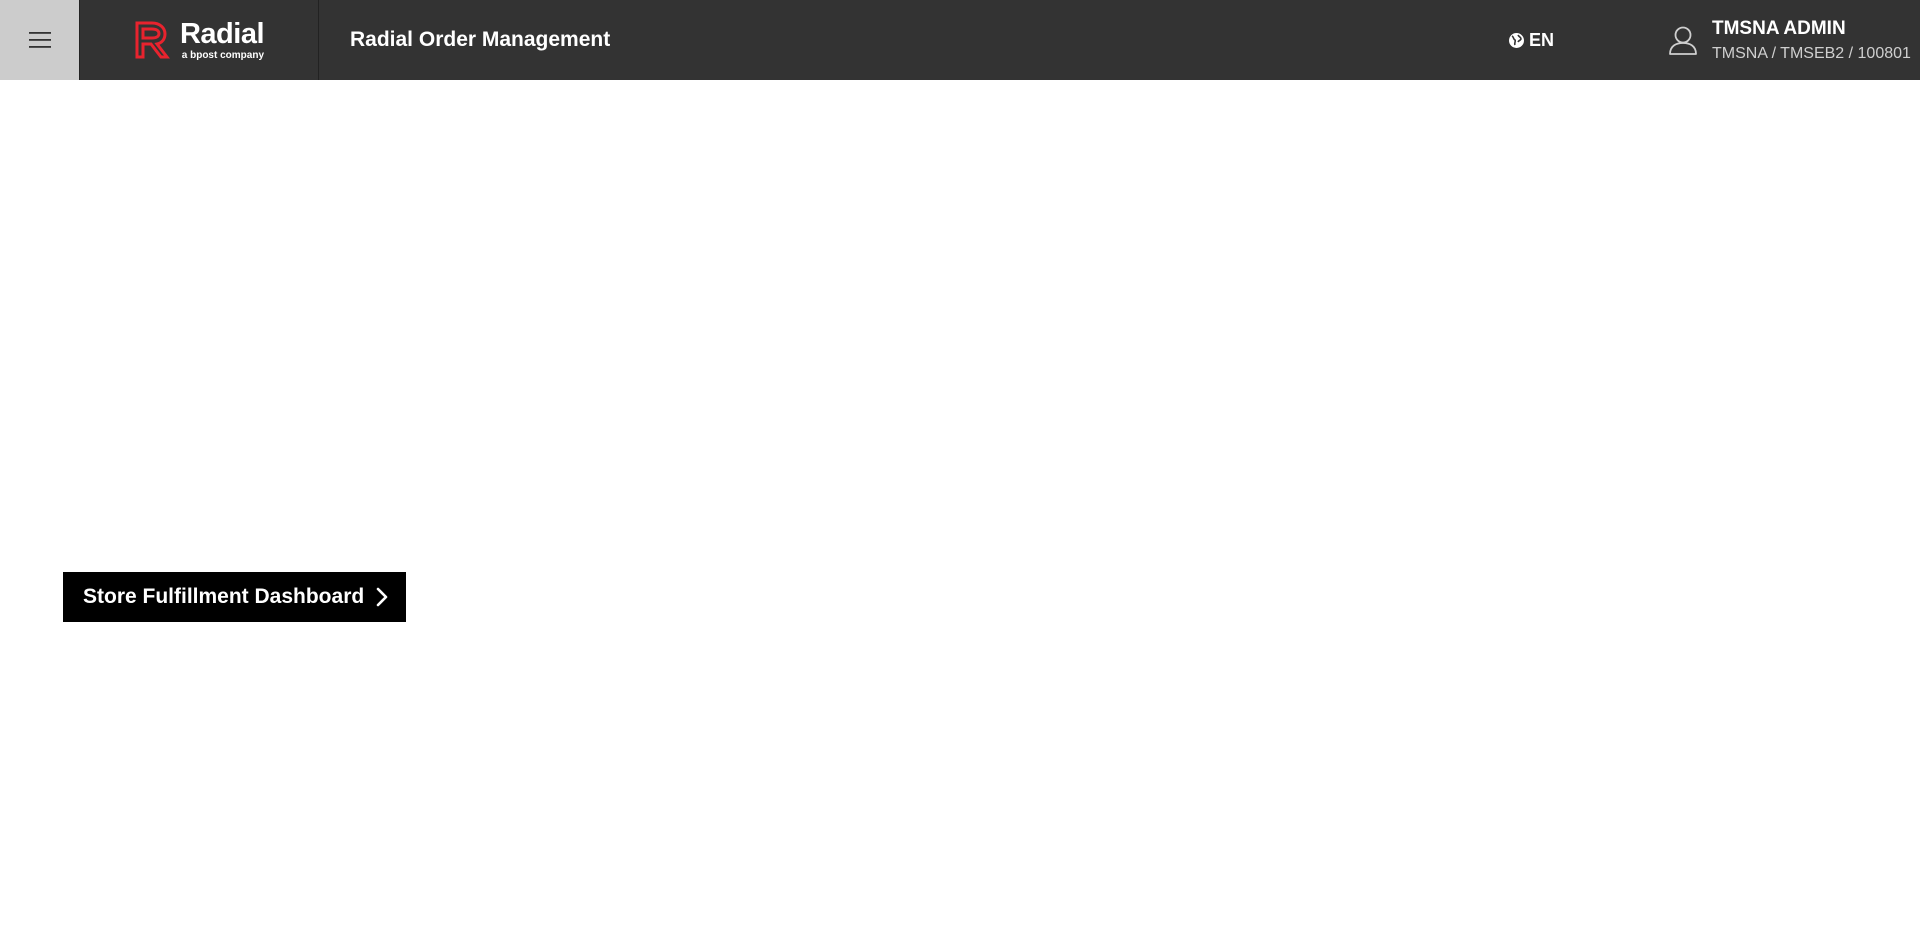 The width and height of the screenshot is (1920, 937). I want to click on language-code: EN, so click(1542, 39).